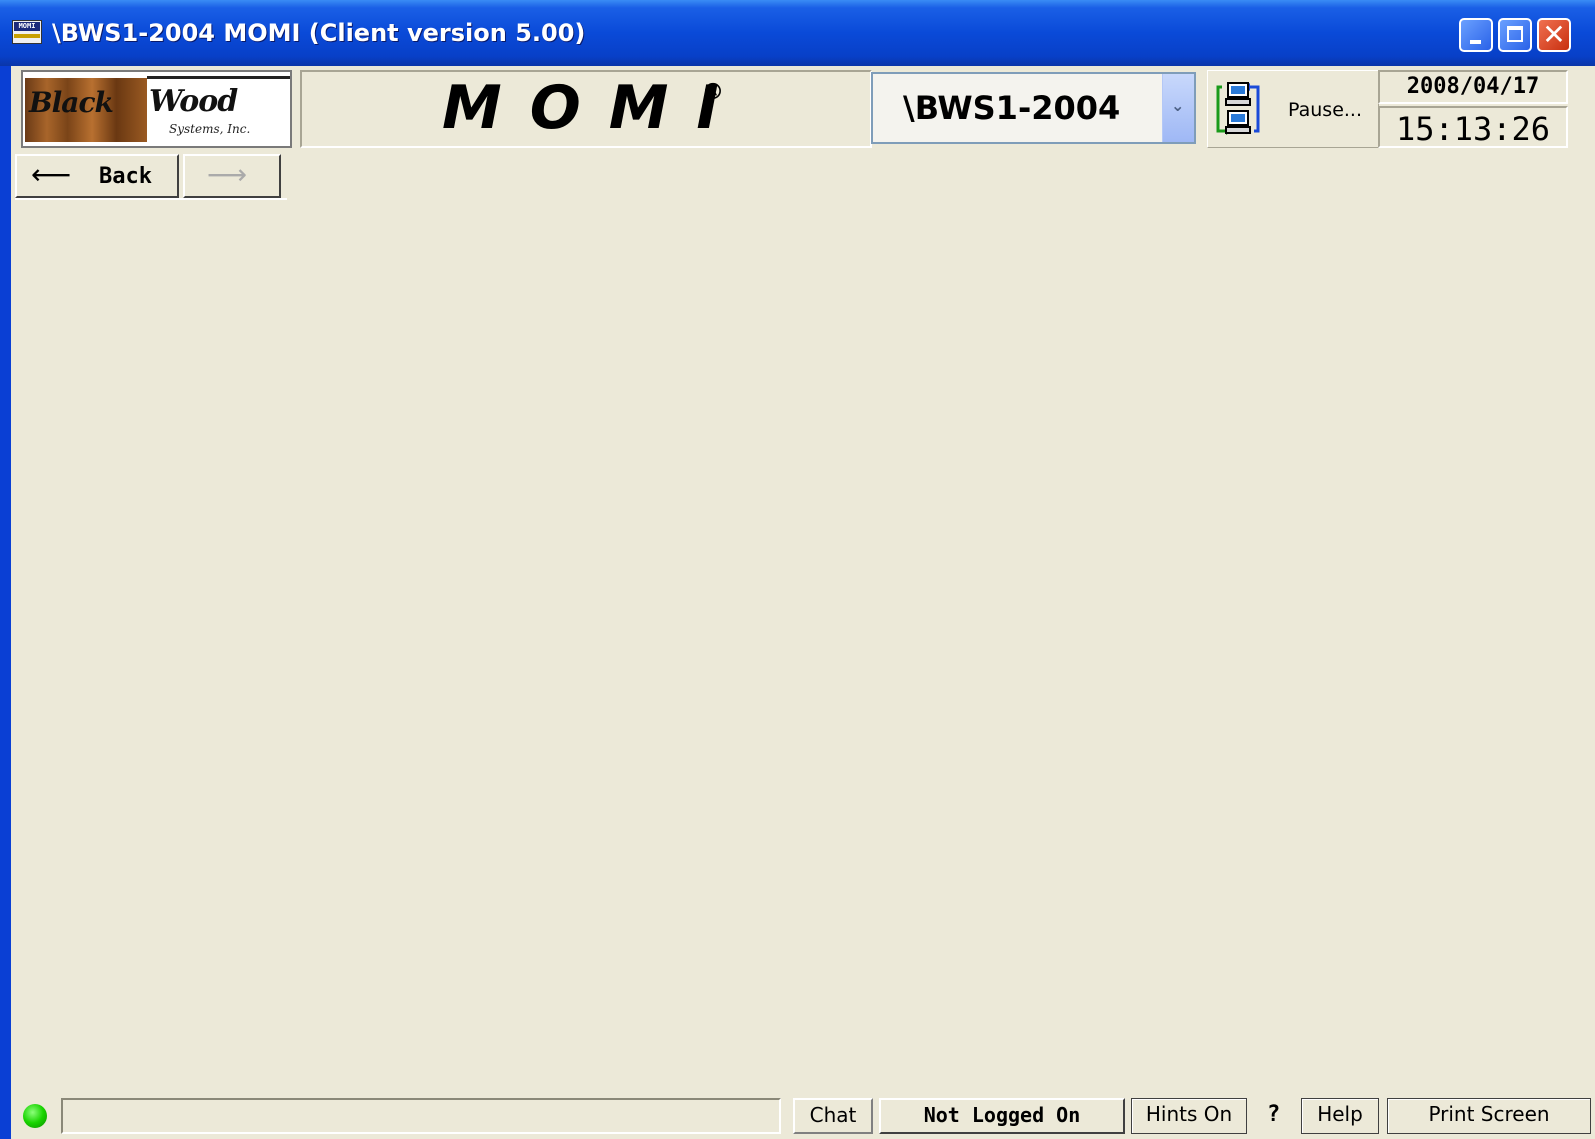 The height and width of the screenshot is (1139, 1595). I want to click on print-screen-button: Print Screen, so click(1489, 1116).